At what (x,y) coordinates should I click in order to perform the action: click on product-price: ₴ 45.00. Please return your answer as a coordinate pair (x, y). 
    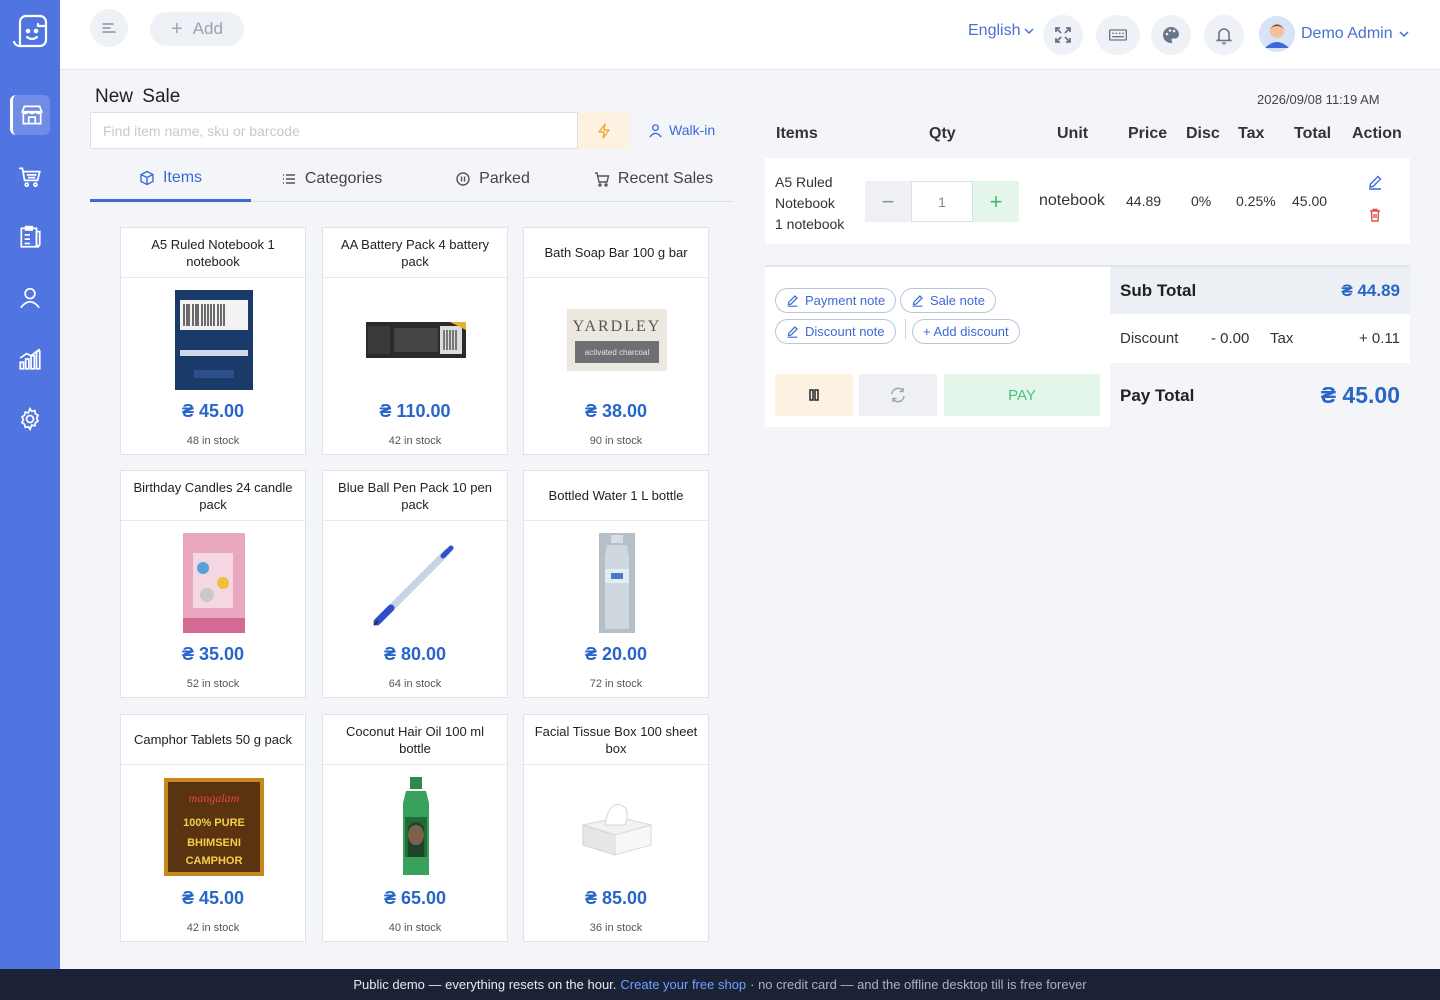
    Looking at the image, I should click on (213, 898).